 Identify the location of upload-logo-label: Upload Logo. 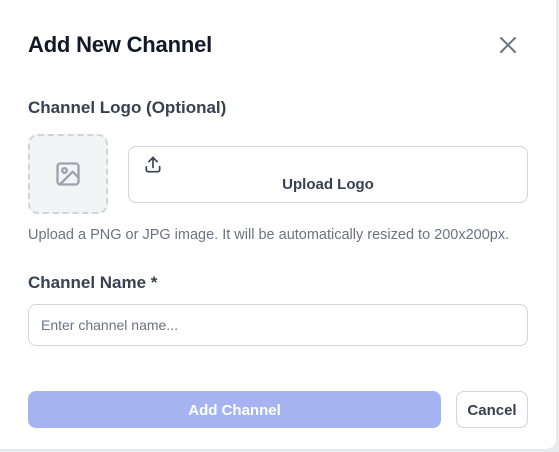
(328, 184).